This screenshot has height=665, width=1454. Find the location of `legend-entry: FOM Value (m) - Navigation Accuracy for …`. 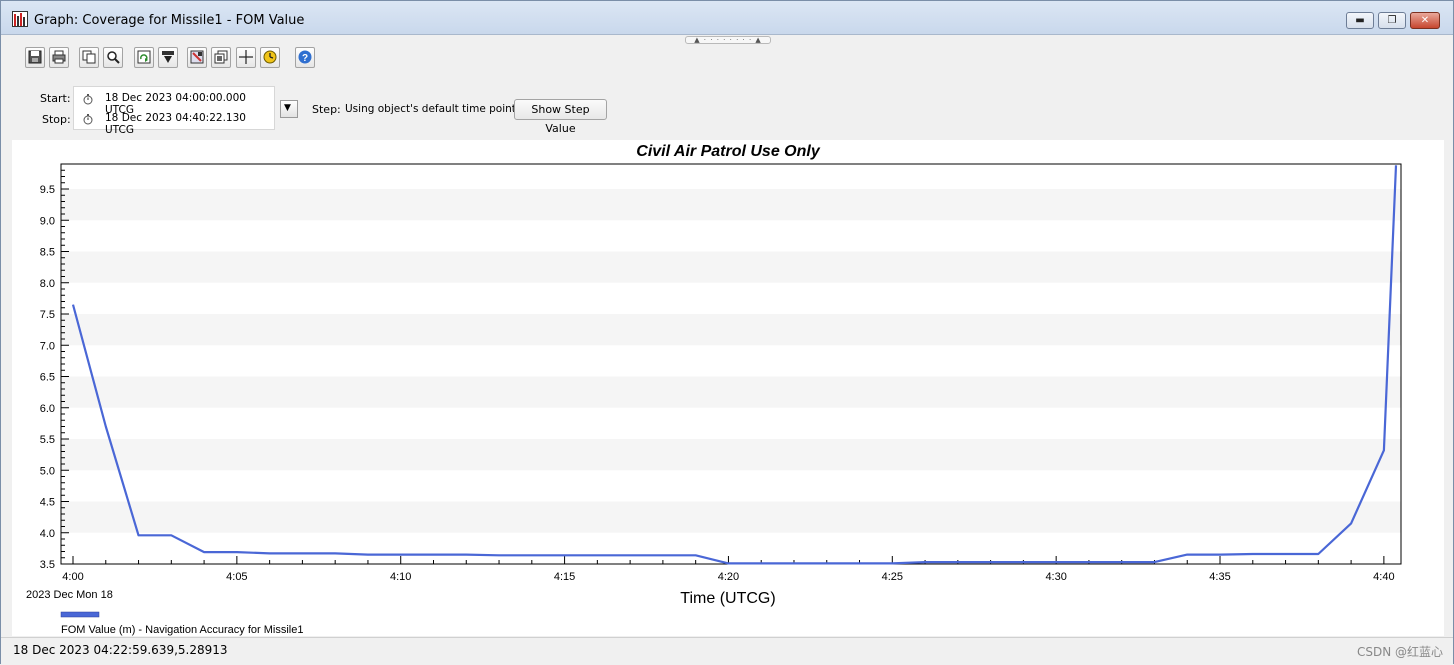

legend-entry: FOM Value (m) - Navigation Accuracy for … is located at coordinates (182, 630).